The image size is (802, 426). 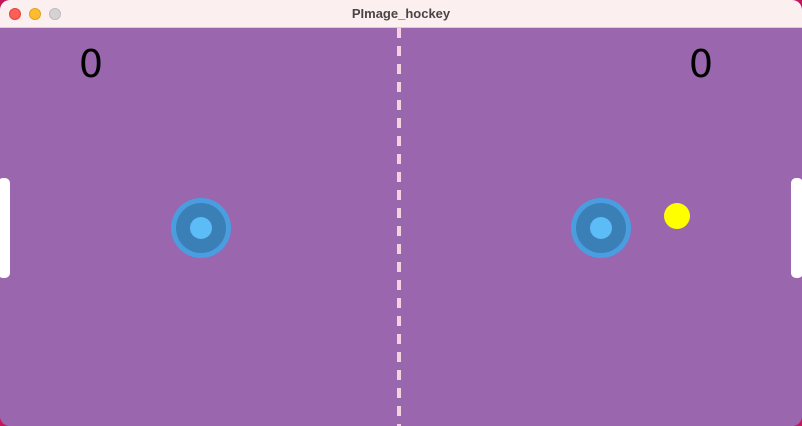 What do you see at coordinates (677, 216) in the screenshot?
I see `puck` at bounding box center [677, 216].